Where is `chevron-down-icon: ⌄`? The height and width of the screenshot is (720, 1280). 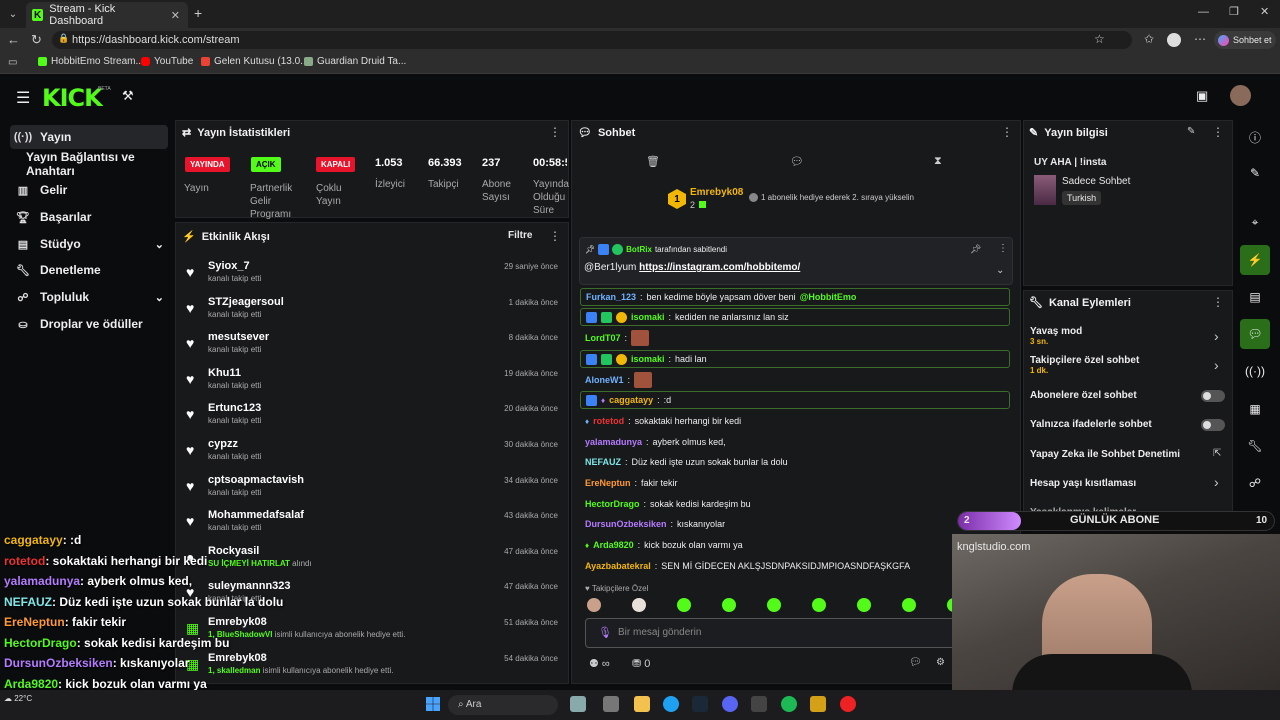 chevron-down-icon: ⌄ is located at coordinates (1000, 270).